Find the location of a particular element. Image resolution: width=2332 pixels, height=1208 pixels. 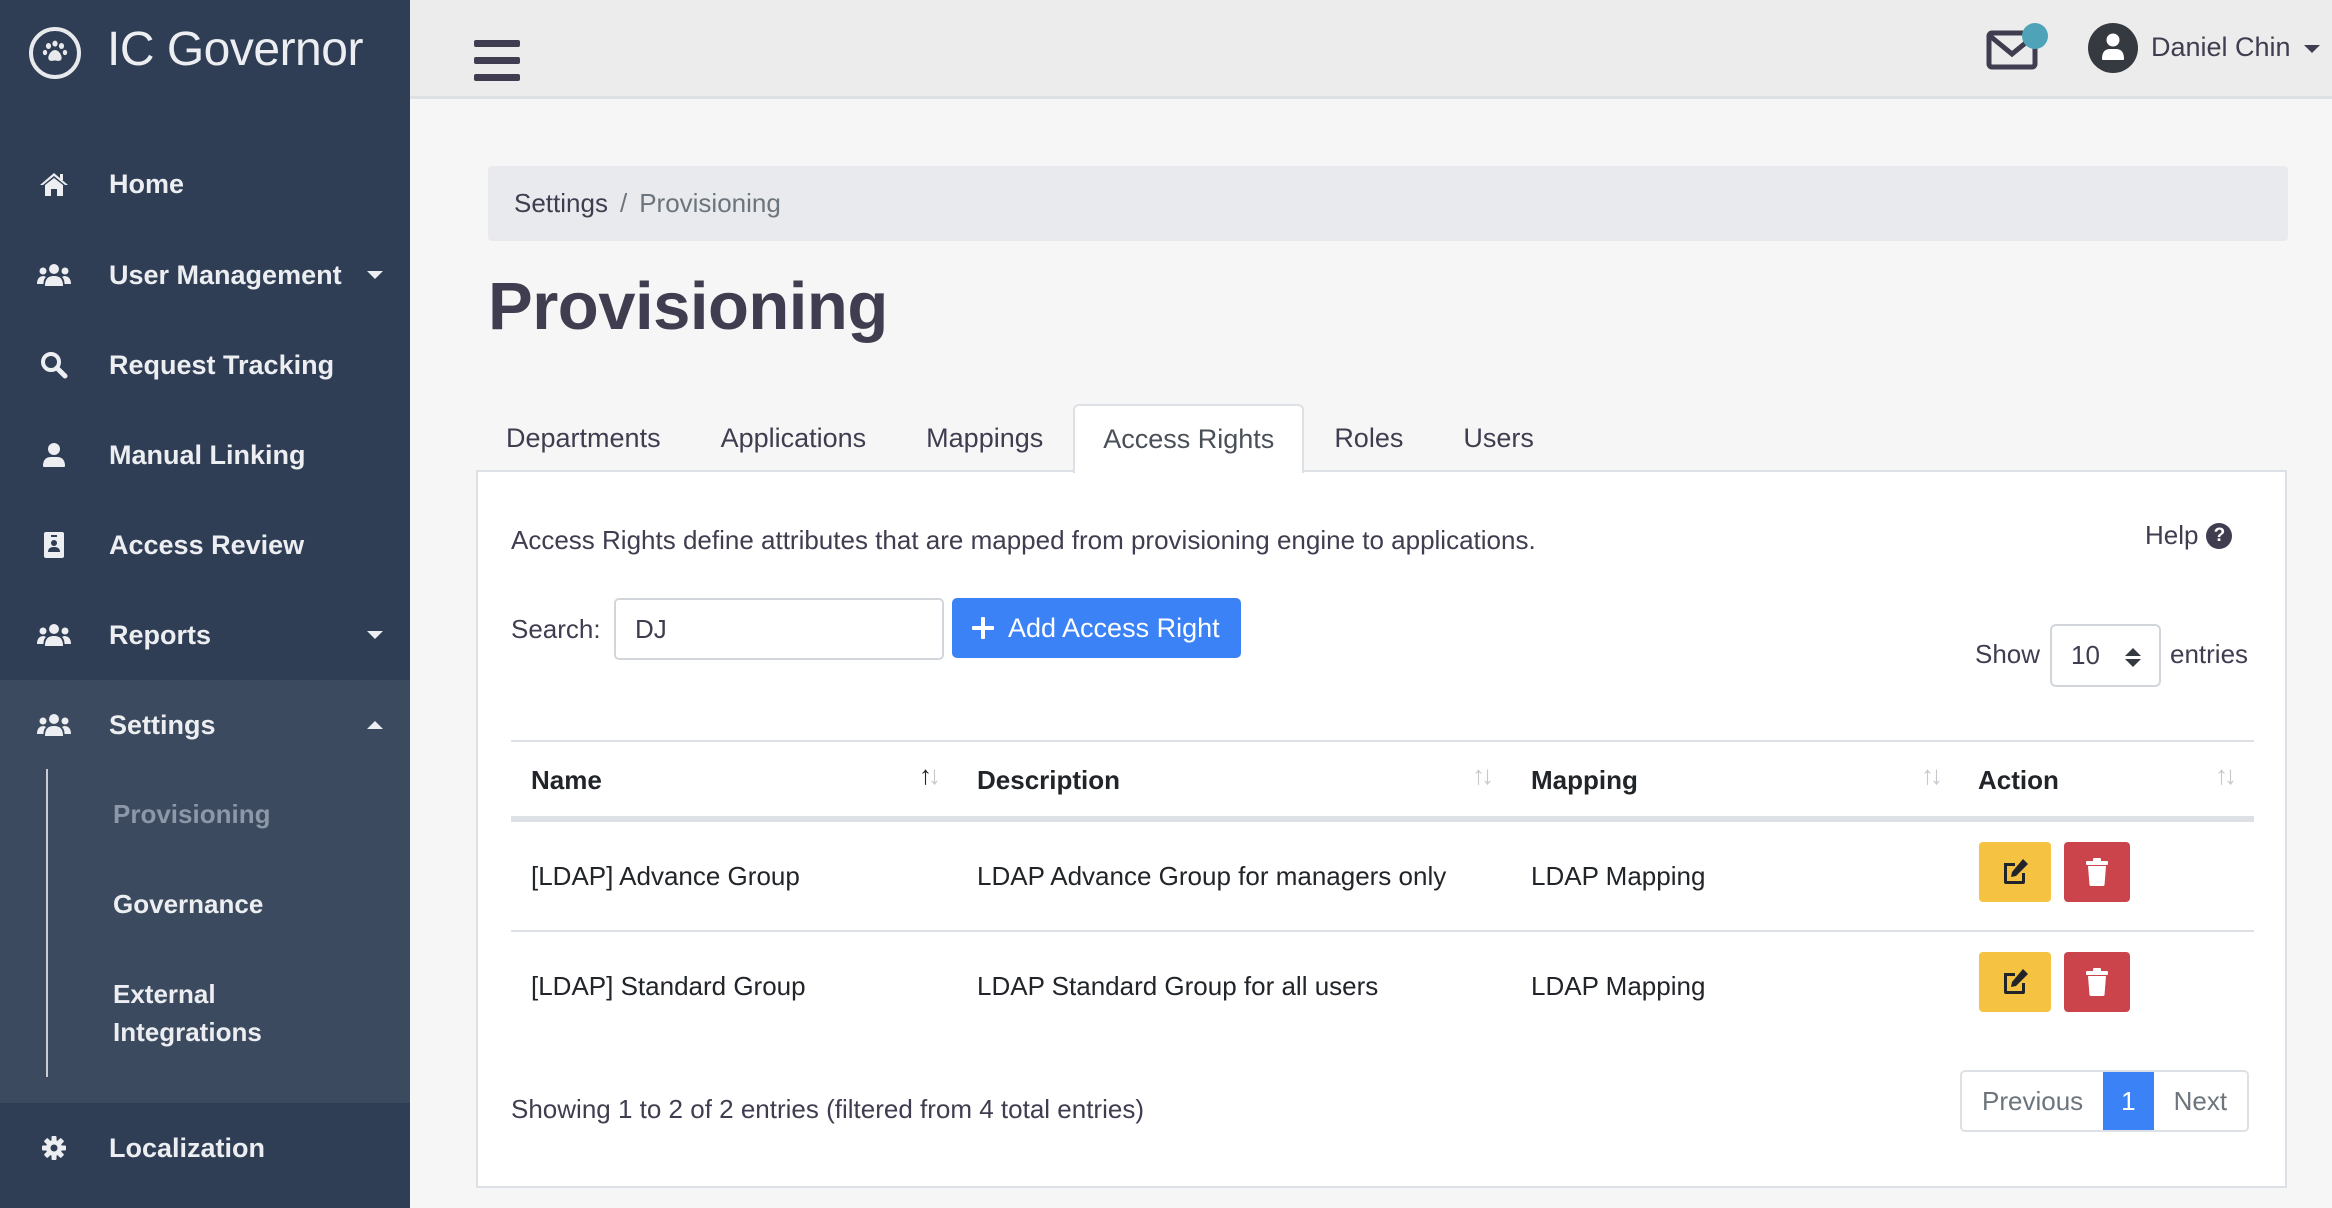

column-header-mapping: Mapping is located at coordinates (1584, 780).